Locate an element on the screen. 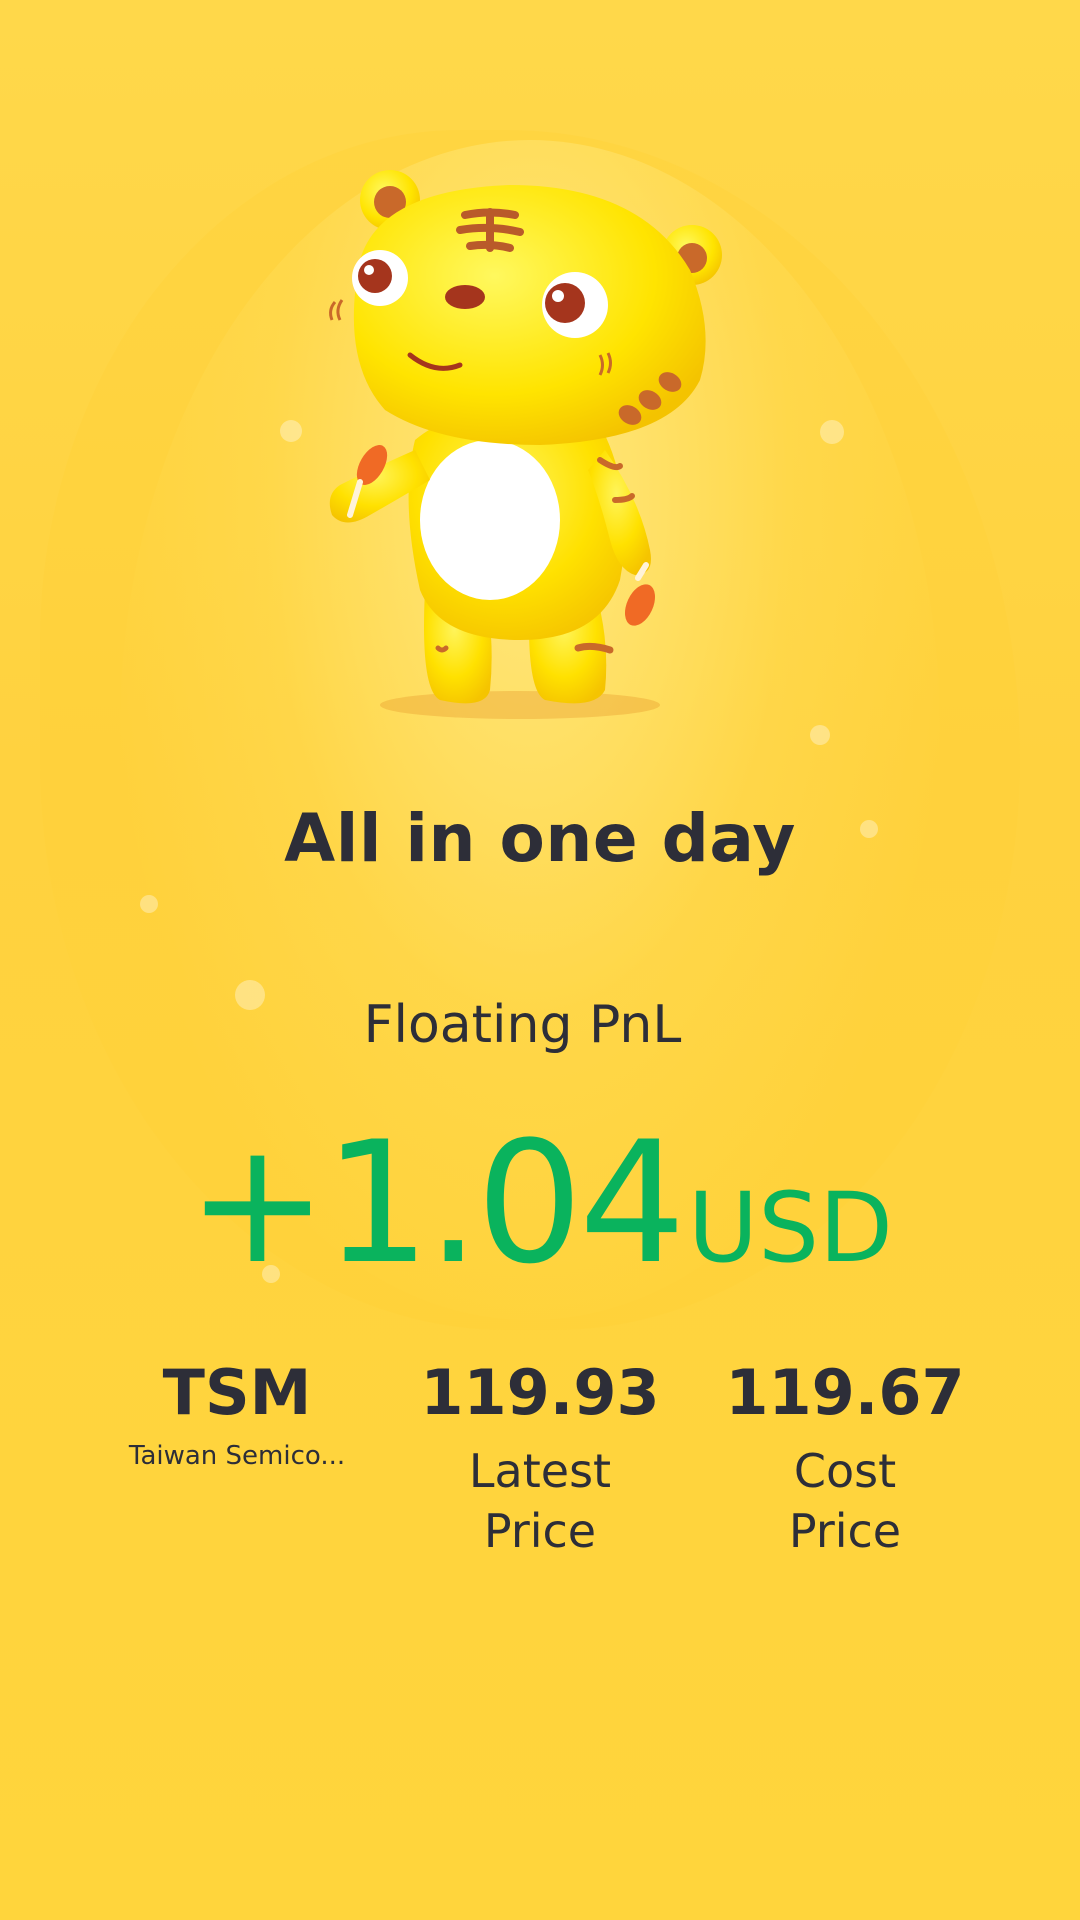  latest-price-block: 119.93 Latest Price is located at coordinates (540, 1458).